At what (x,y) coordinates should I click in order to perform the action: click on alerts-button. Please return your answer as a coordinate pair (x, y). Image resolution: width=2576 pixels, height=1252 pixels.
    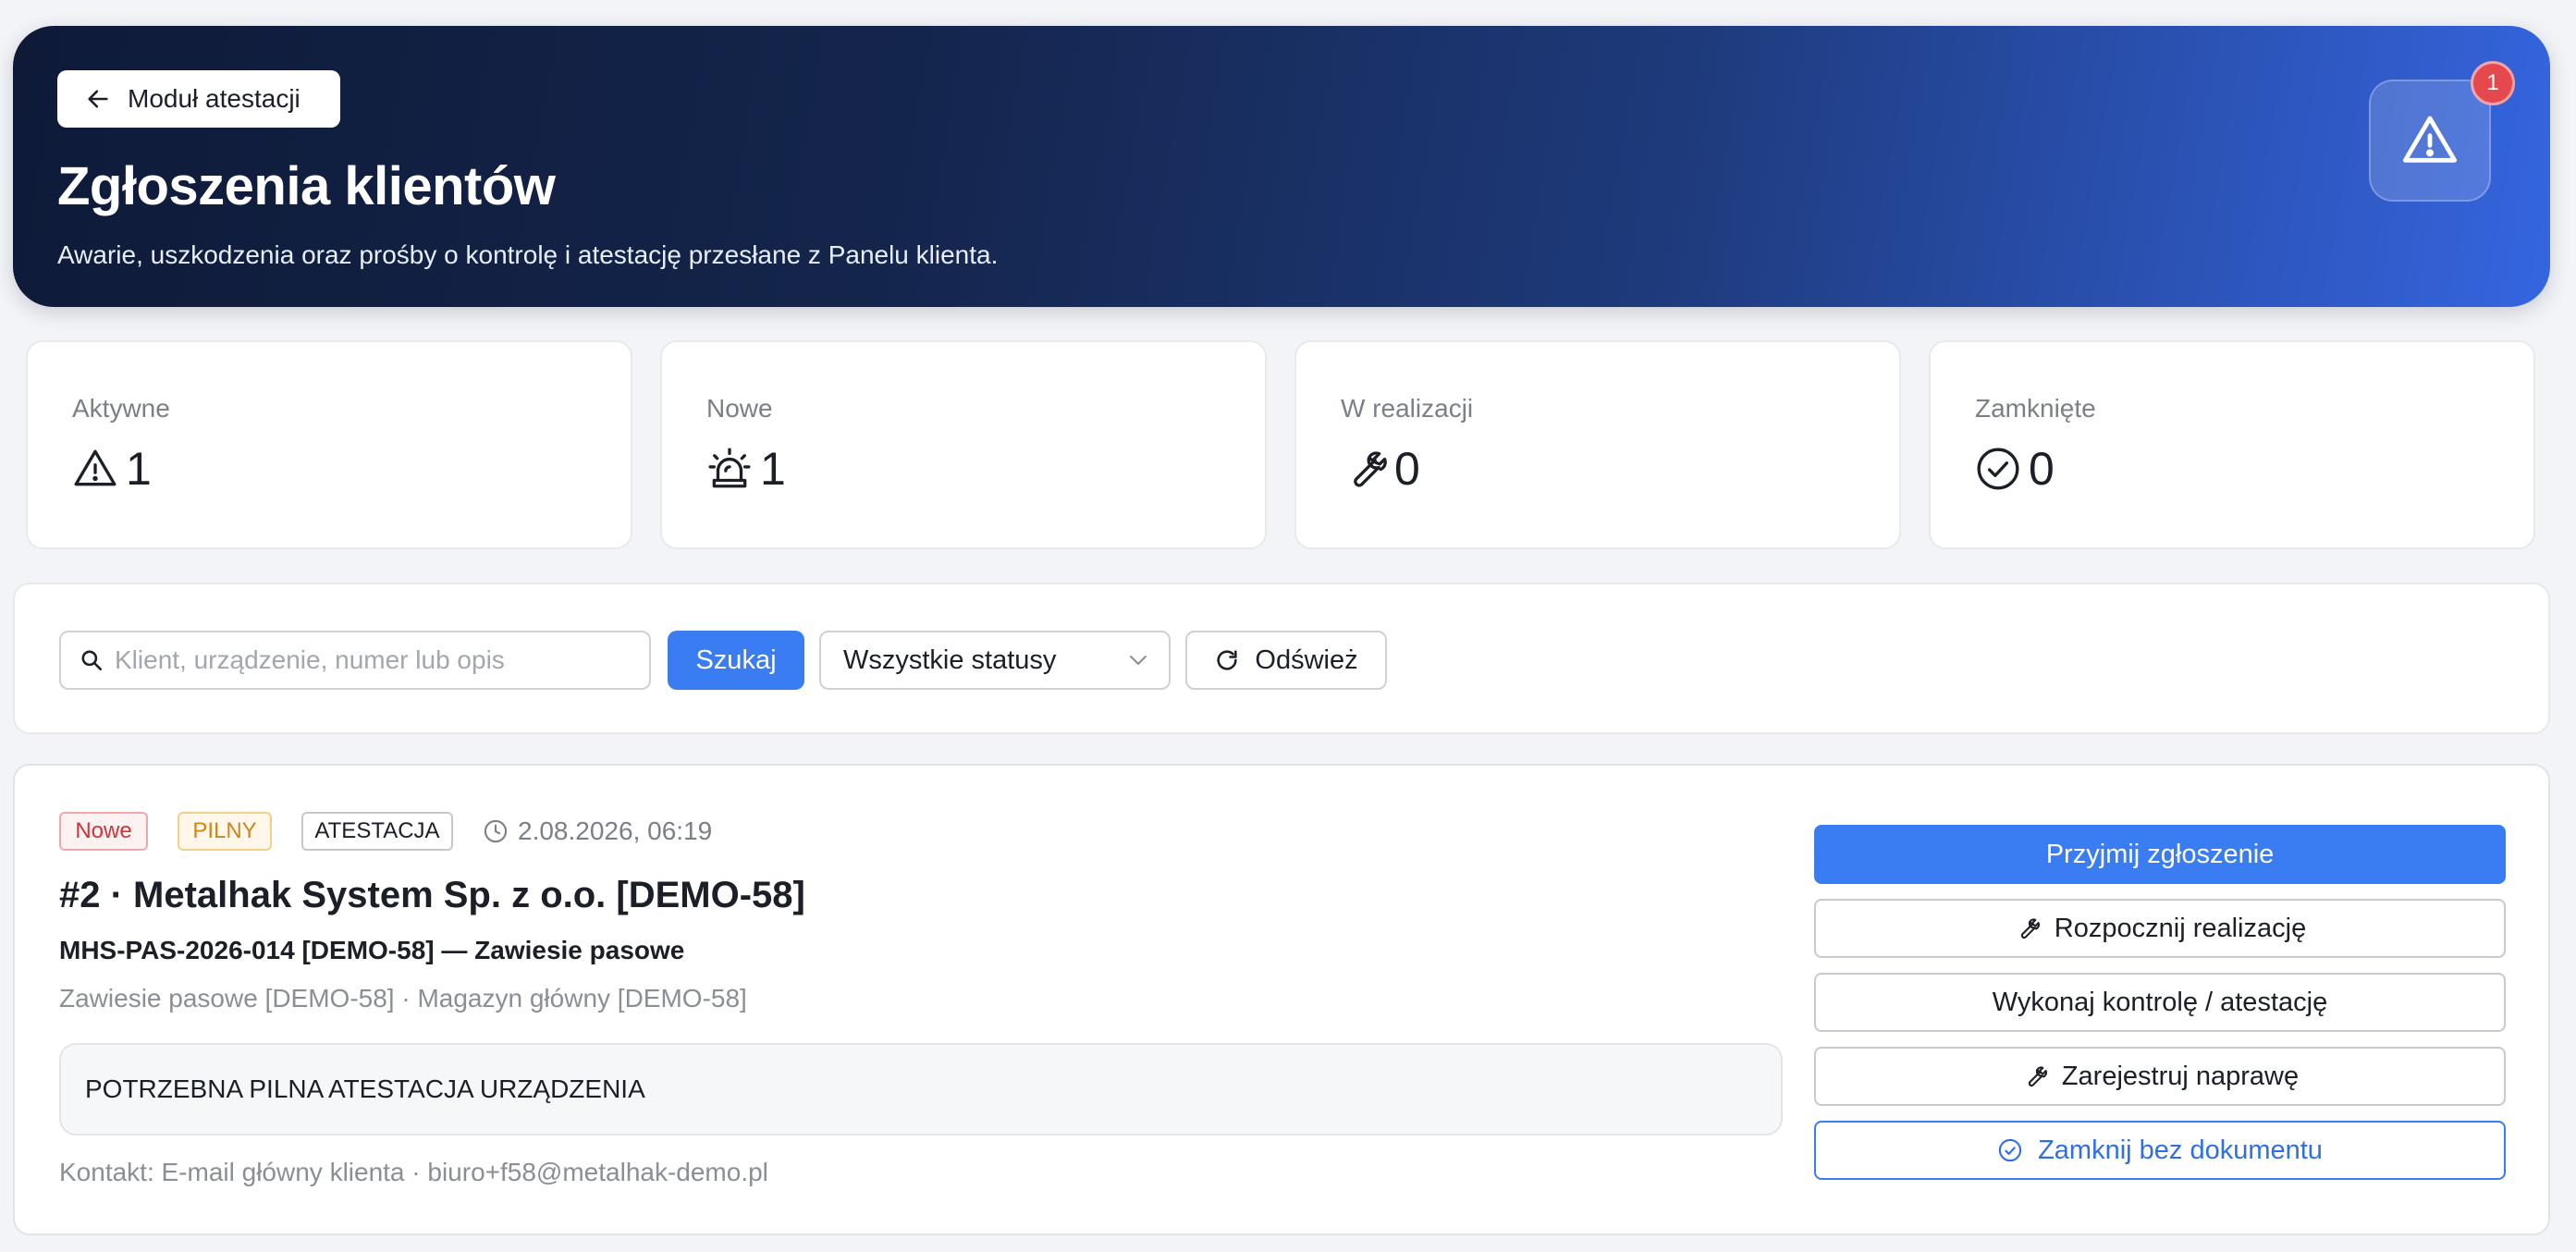
    Looking at the image, I should click on (2430, 141).